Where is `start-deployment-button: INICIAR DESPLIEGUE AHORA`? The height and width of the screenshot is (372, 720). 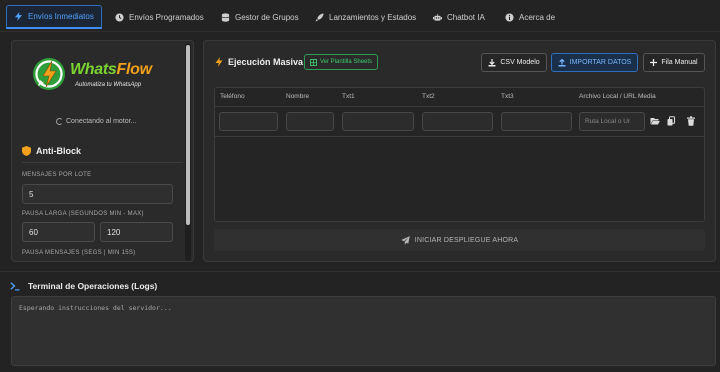
start-deployment-button: INICIAR DESPLIEGUE AHORA is located at coordinates (459, 240).